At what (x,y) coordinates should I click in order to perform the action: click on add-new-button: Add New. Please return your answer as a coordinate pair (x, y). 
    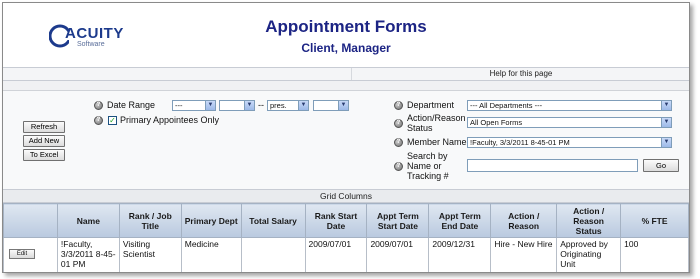
    Looking at the image, I should click on (44, 141).